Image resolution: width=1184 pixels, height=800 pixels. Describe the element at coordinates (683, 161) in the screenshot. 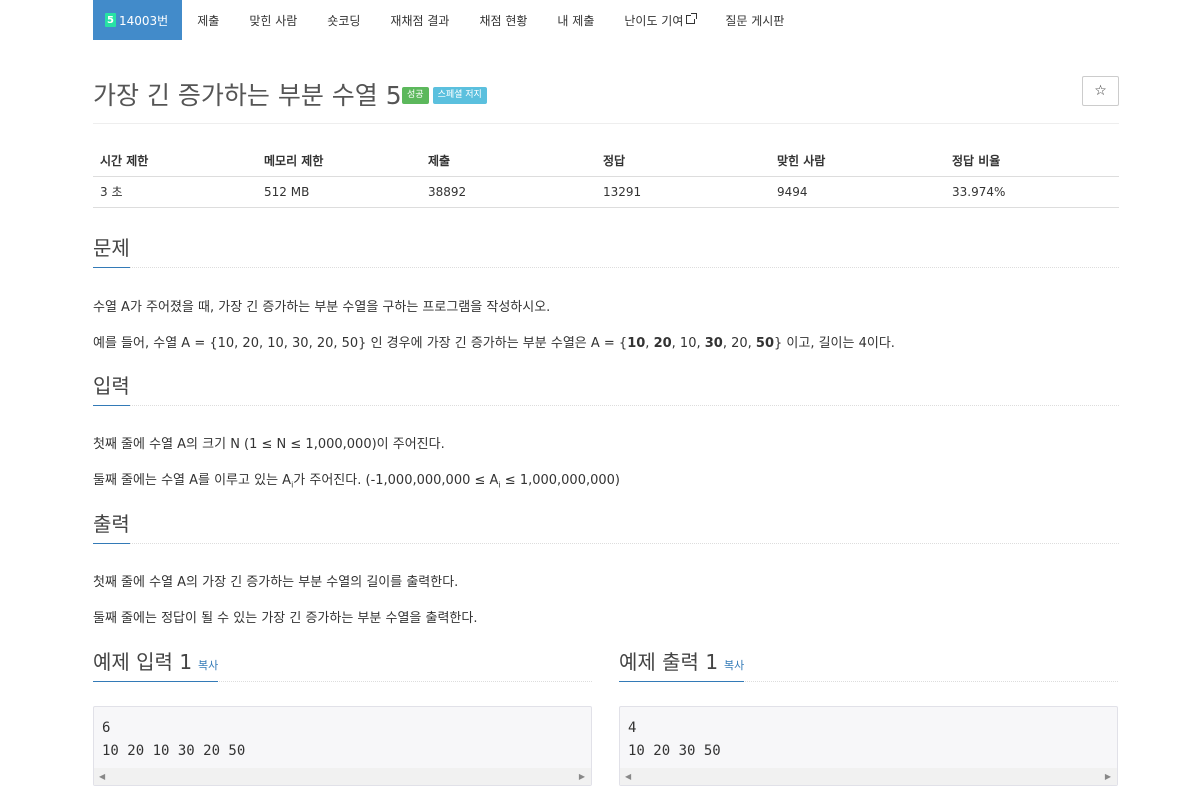

I see `header-accepted: 정답` at that location.